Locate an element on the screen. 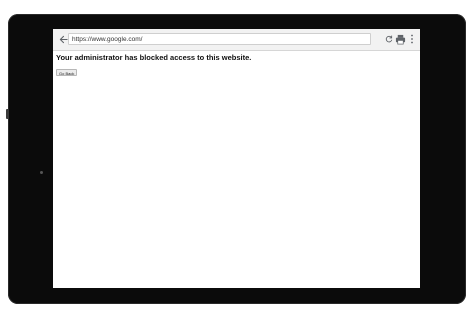 Image resolution: width=474 pixels, height=319 pixels. arrow-left-icon is located at coordinates (63, 39).